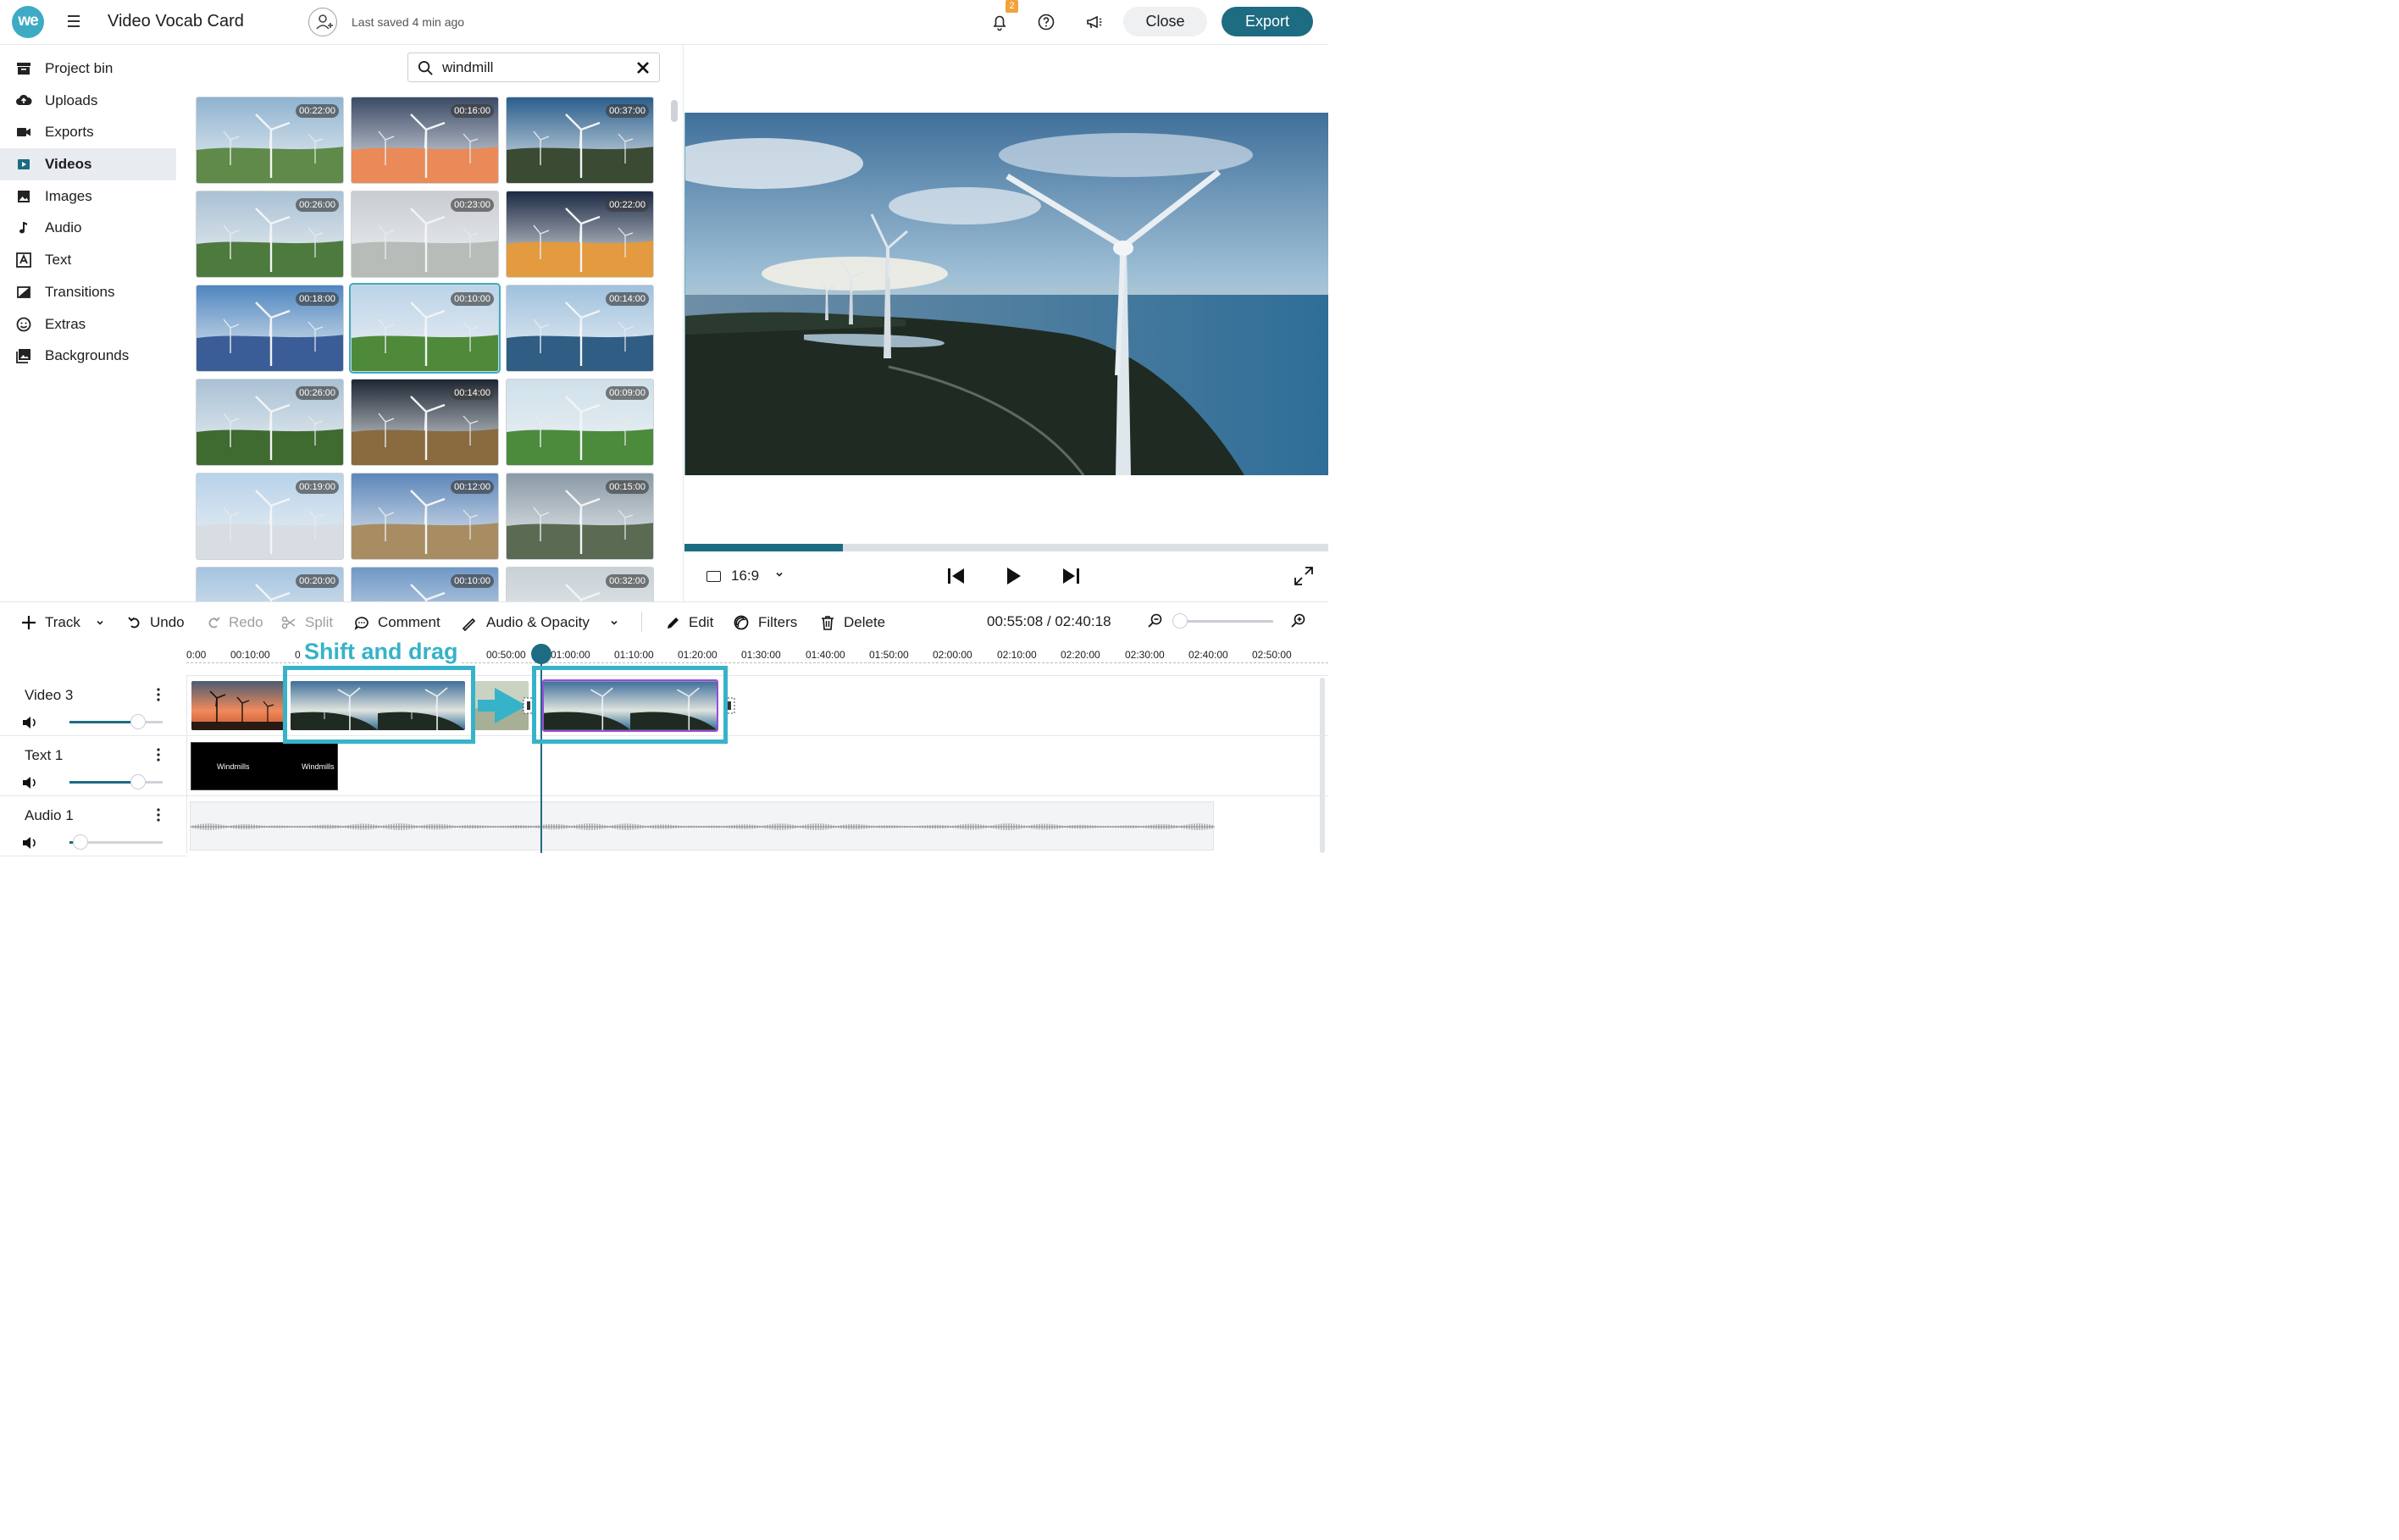 The width and height of the screenshot is (2399, 1540). I want to click on video-result-thumbnail: 00:09:00, so click(580, 422).